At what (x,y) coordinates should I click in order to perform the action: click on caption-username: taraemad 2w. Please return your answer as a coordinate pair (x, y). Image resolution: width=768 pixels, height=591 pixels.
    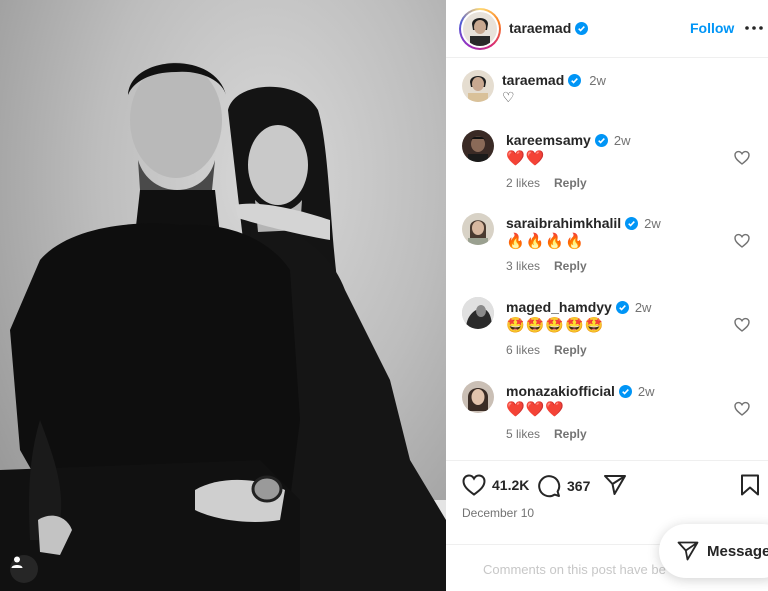
    Looking at the image, I should click on (554, 80).